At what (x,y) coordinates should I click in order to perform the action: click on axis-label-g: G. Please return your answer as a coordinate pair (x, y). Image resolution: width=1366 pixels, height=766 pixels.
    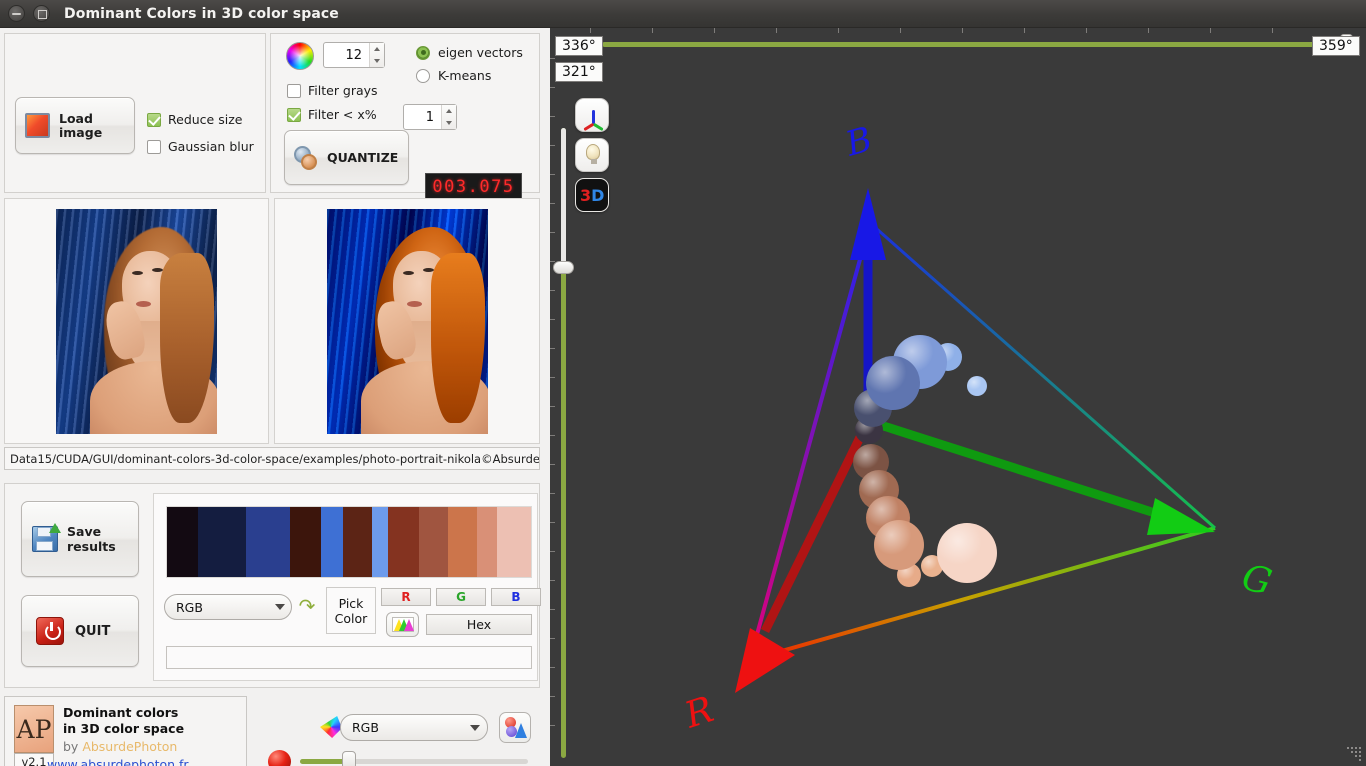
    Looking at the image, I should click on (1257, 580).